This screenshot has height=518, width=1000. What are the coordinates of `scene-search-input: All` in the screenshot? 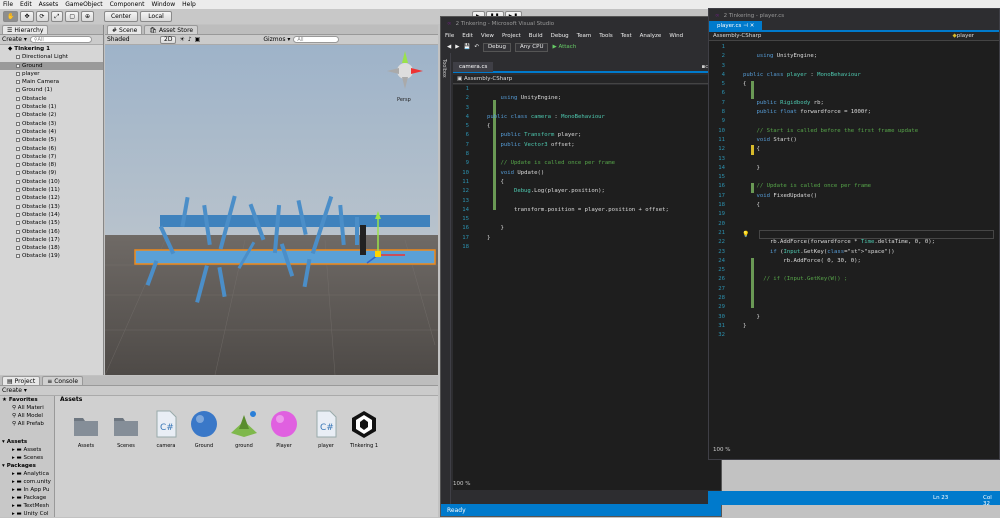 It's located at (316, 39).